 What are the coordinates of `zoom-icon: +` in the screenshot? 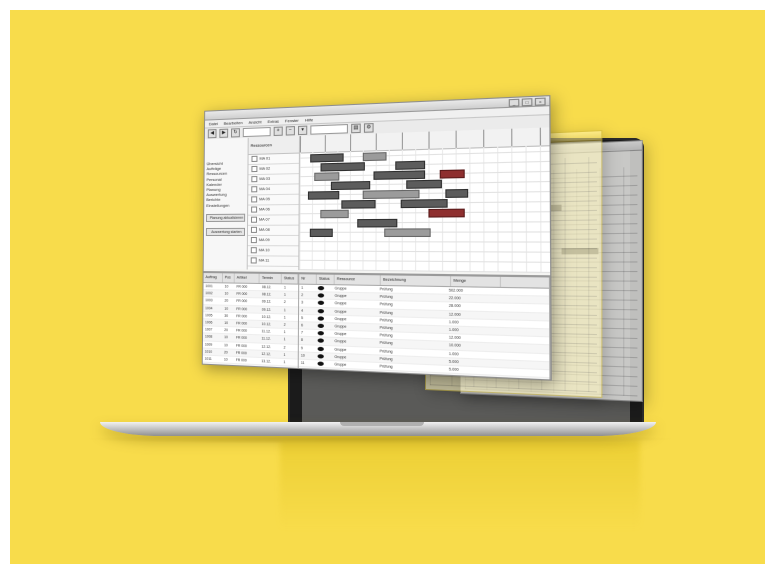 It's located at (278, 131).